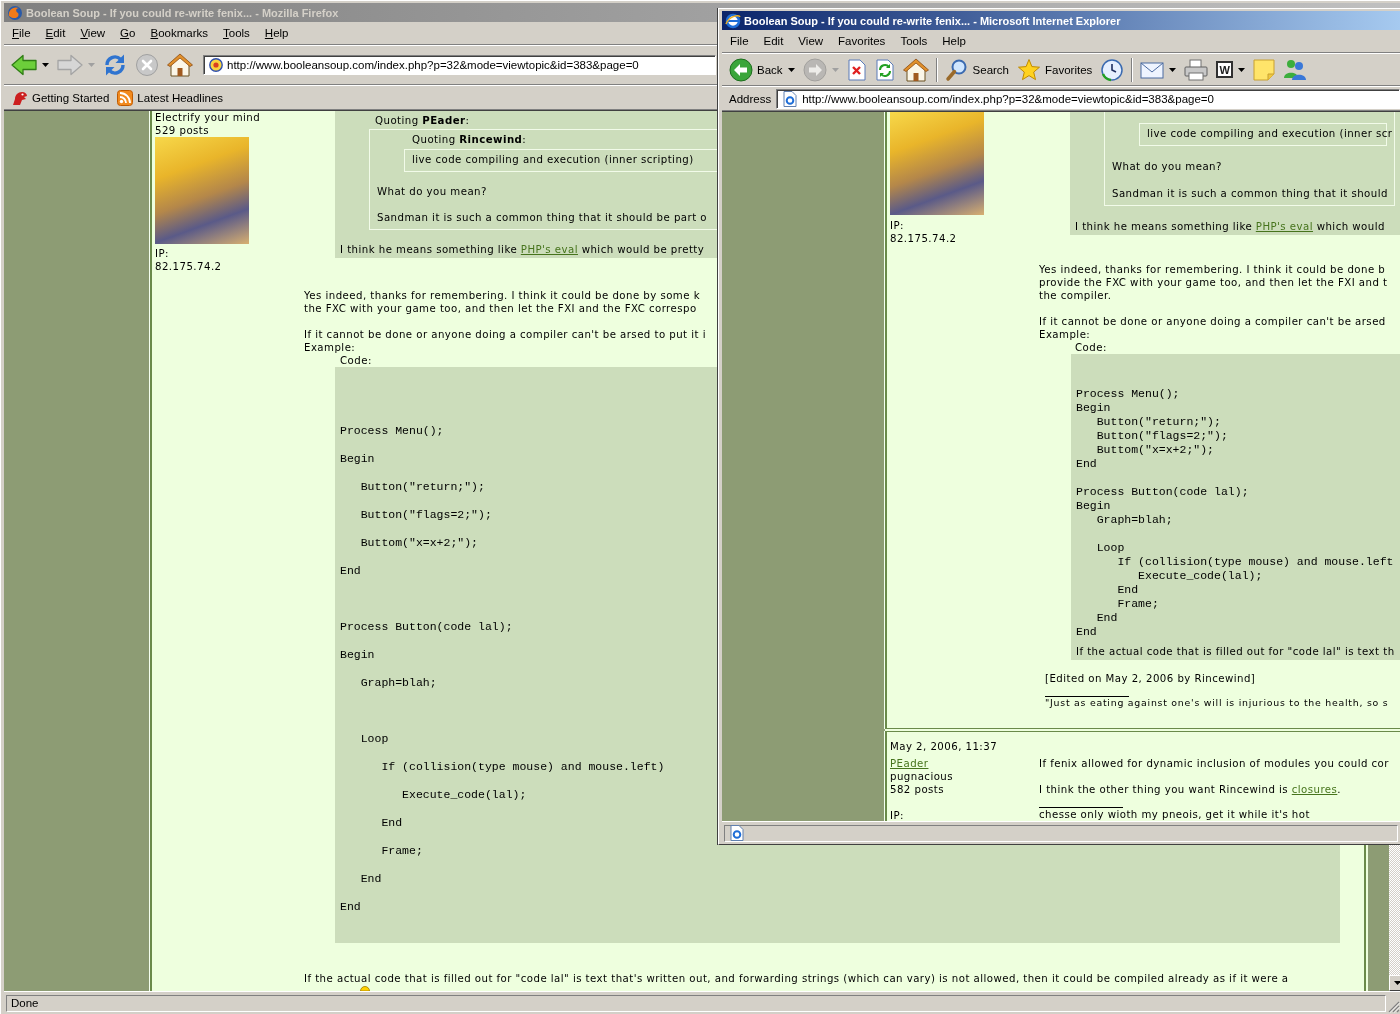 Image resolution: width=1400 pixels, height=1014 pixels. I want to click on post-text: If fenix allowed for dynamic inclusion of modules you could cor, so click(1214, 763).